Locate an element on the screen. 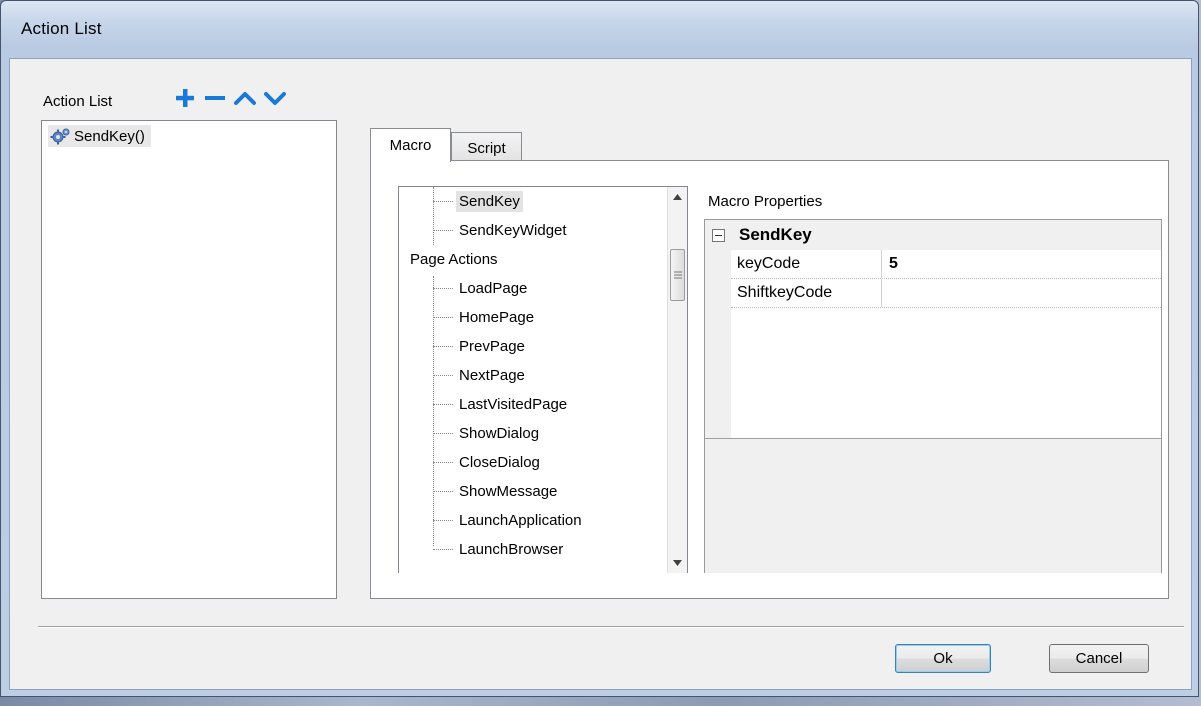 The image size is (1201, 706). tree-item-sendkey: SendKey is located at coordinates (478, 201).